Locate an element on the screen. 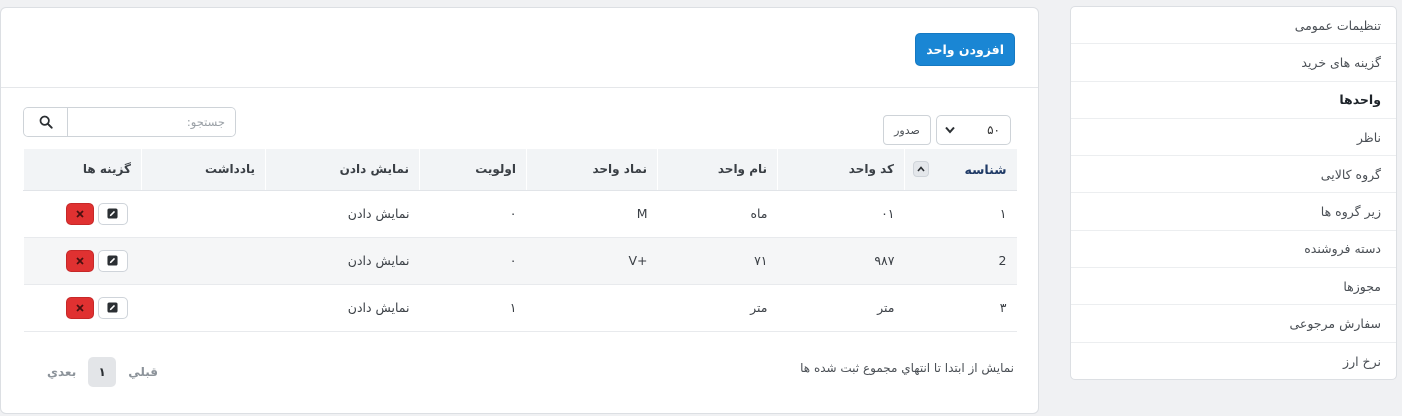 Image resolution: width=1402 pixels, height=416 pixels. chevron-down-icon is located at coordinates (950, 130).